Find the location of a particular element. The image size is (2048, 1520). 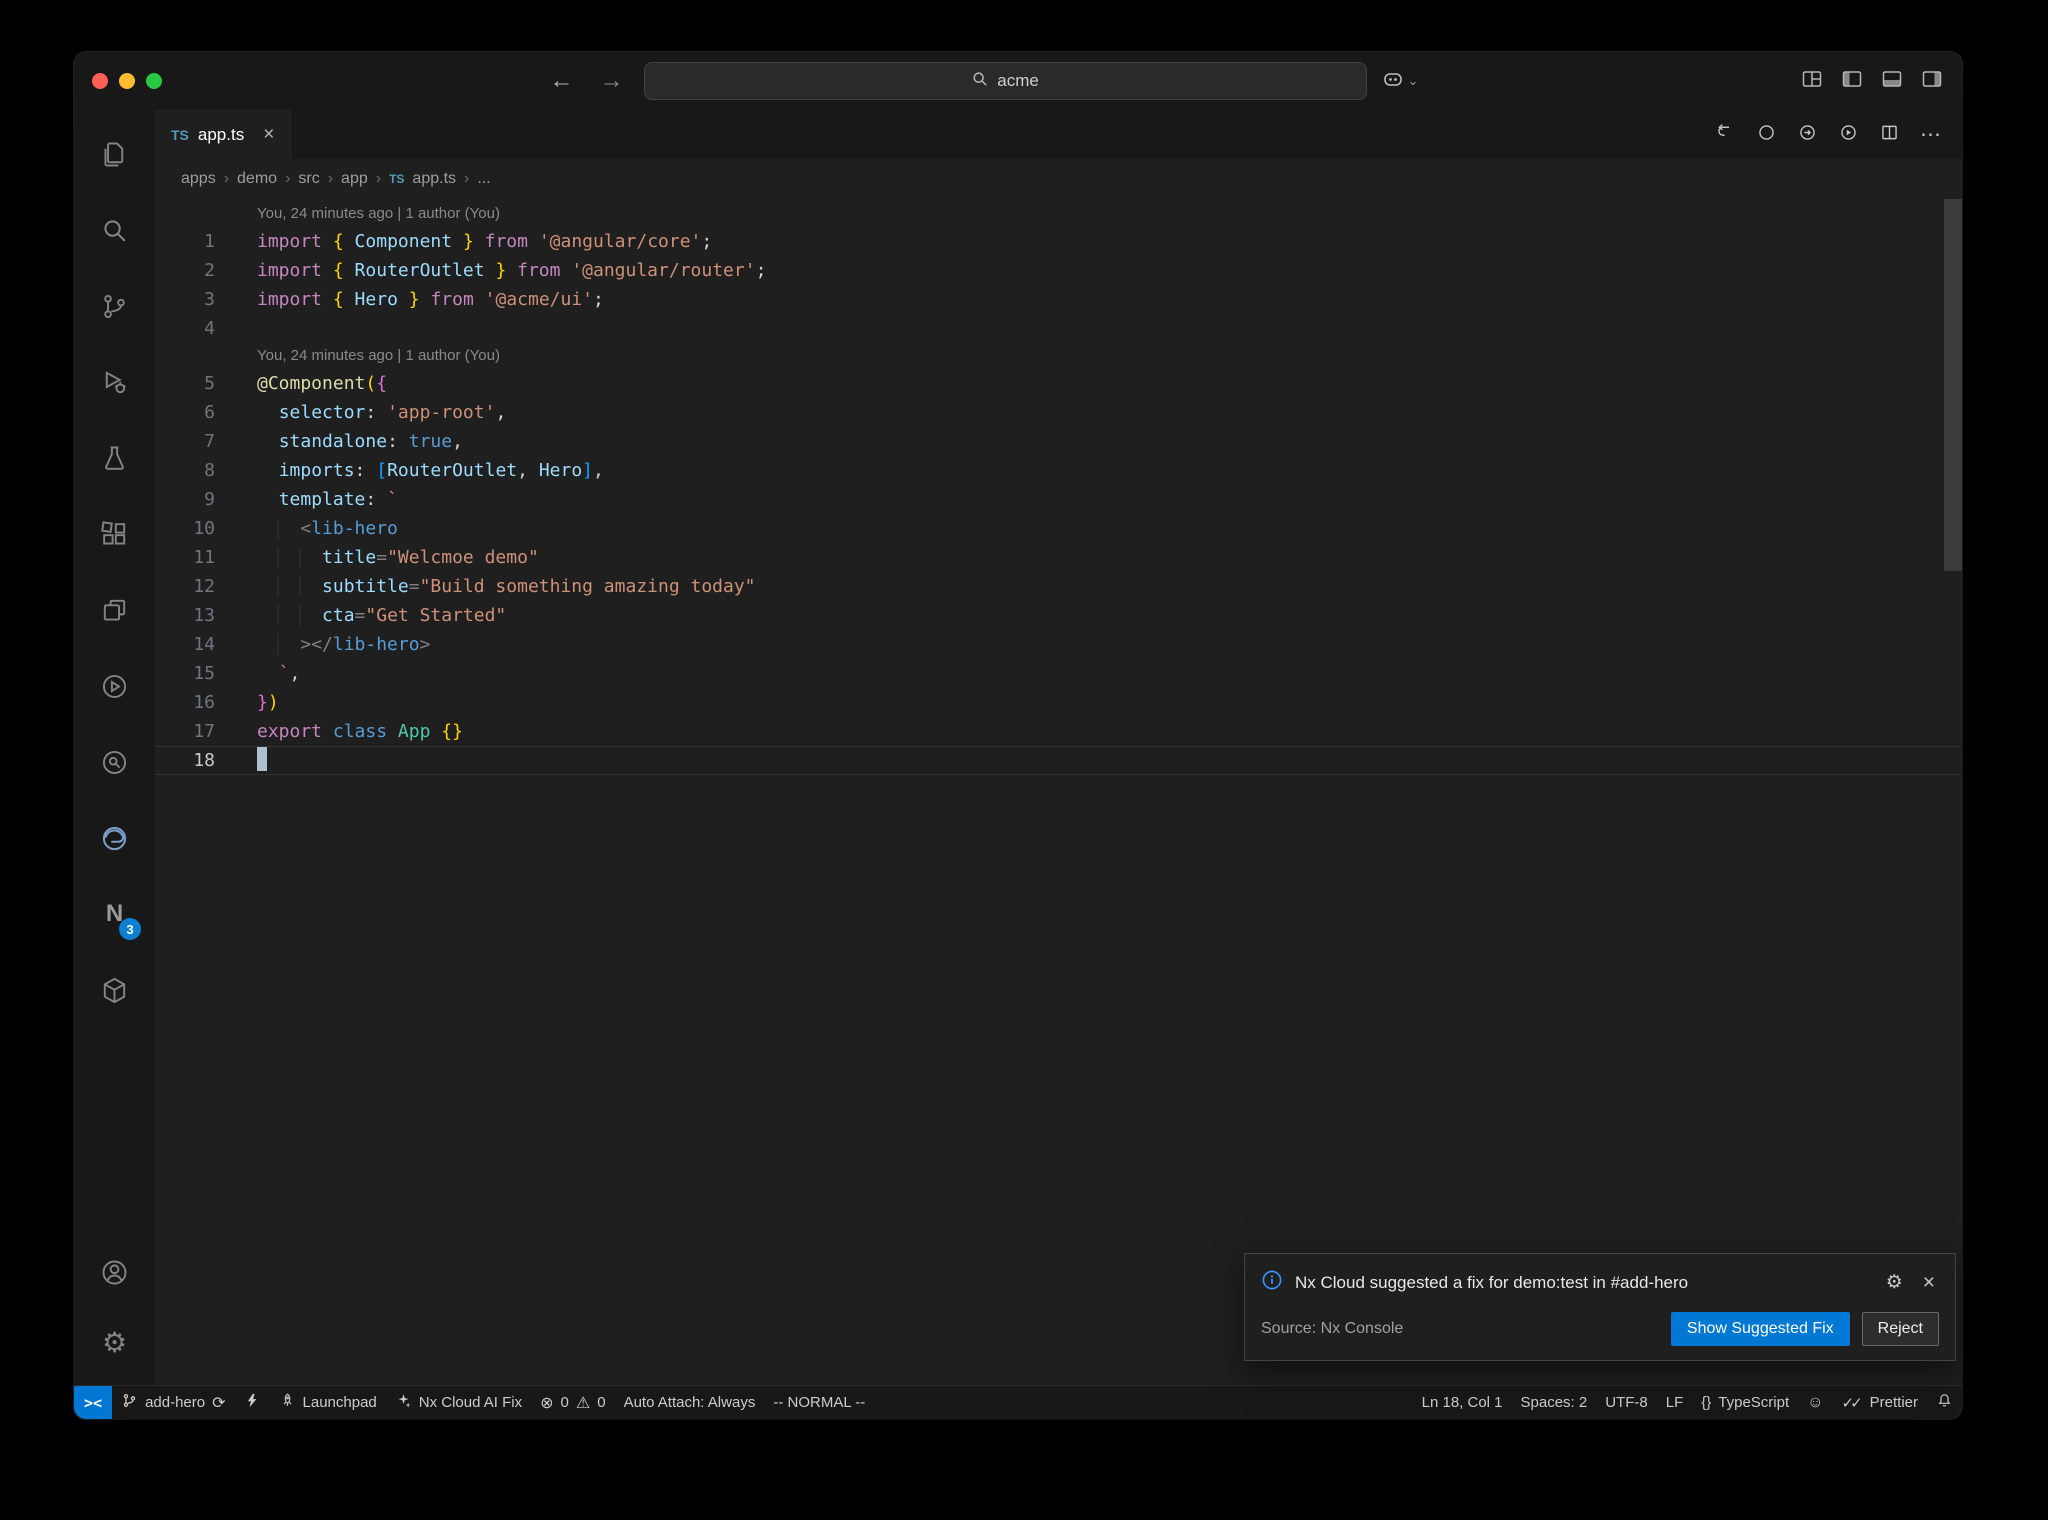

code-line: 13 cta="Get Started" is located at coordinates (1058, 615).